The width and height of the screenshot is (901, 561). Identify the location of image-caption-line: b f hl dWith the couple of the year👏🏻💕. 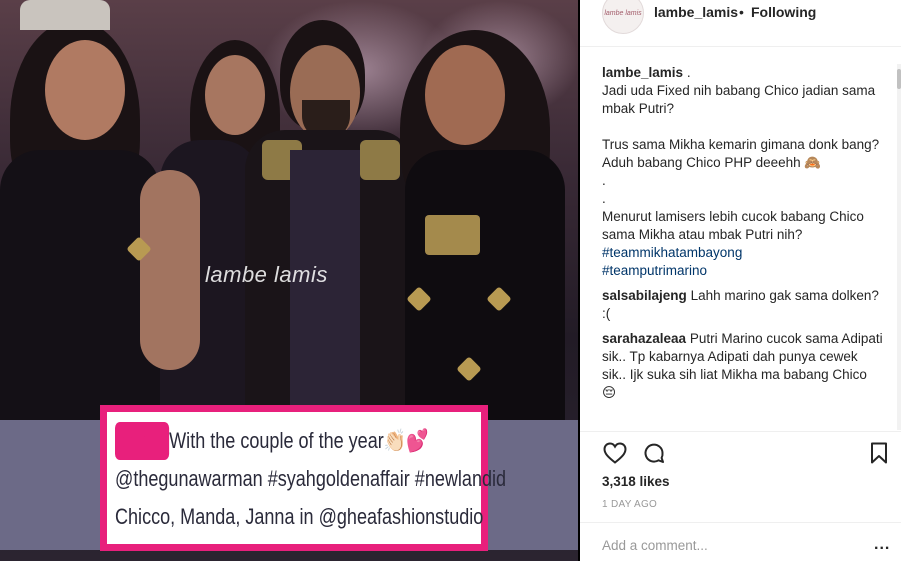
(272, 441).